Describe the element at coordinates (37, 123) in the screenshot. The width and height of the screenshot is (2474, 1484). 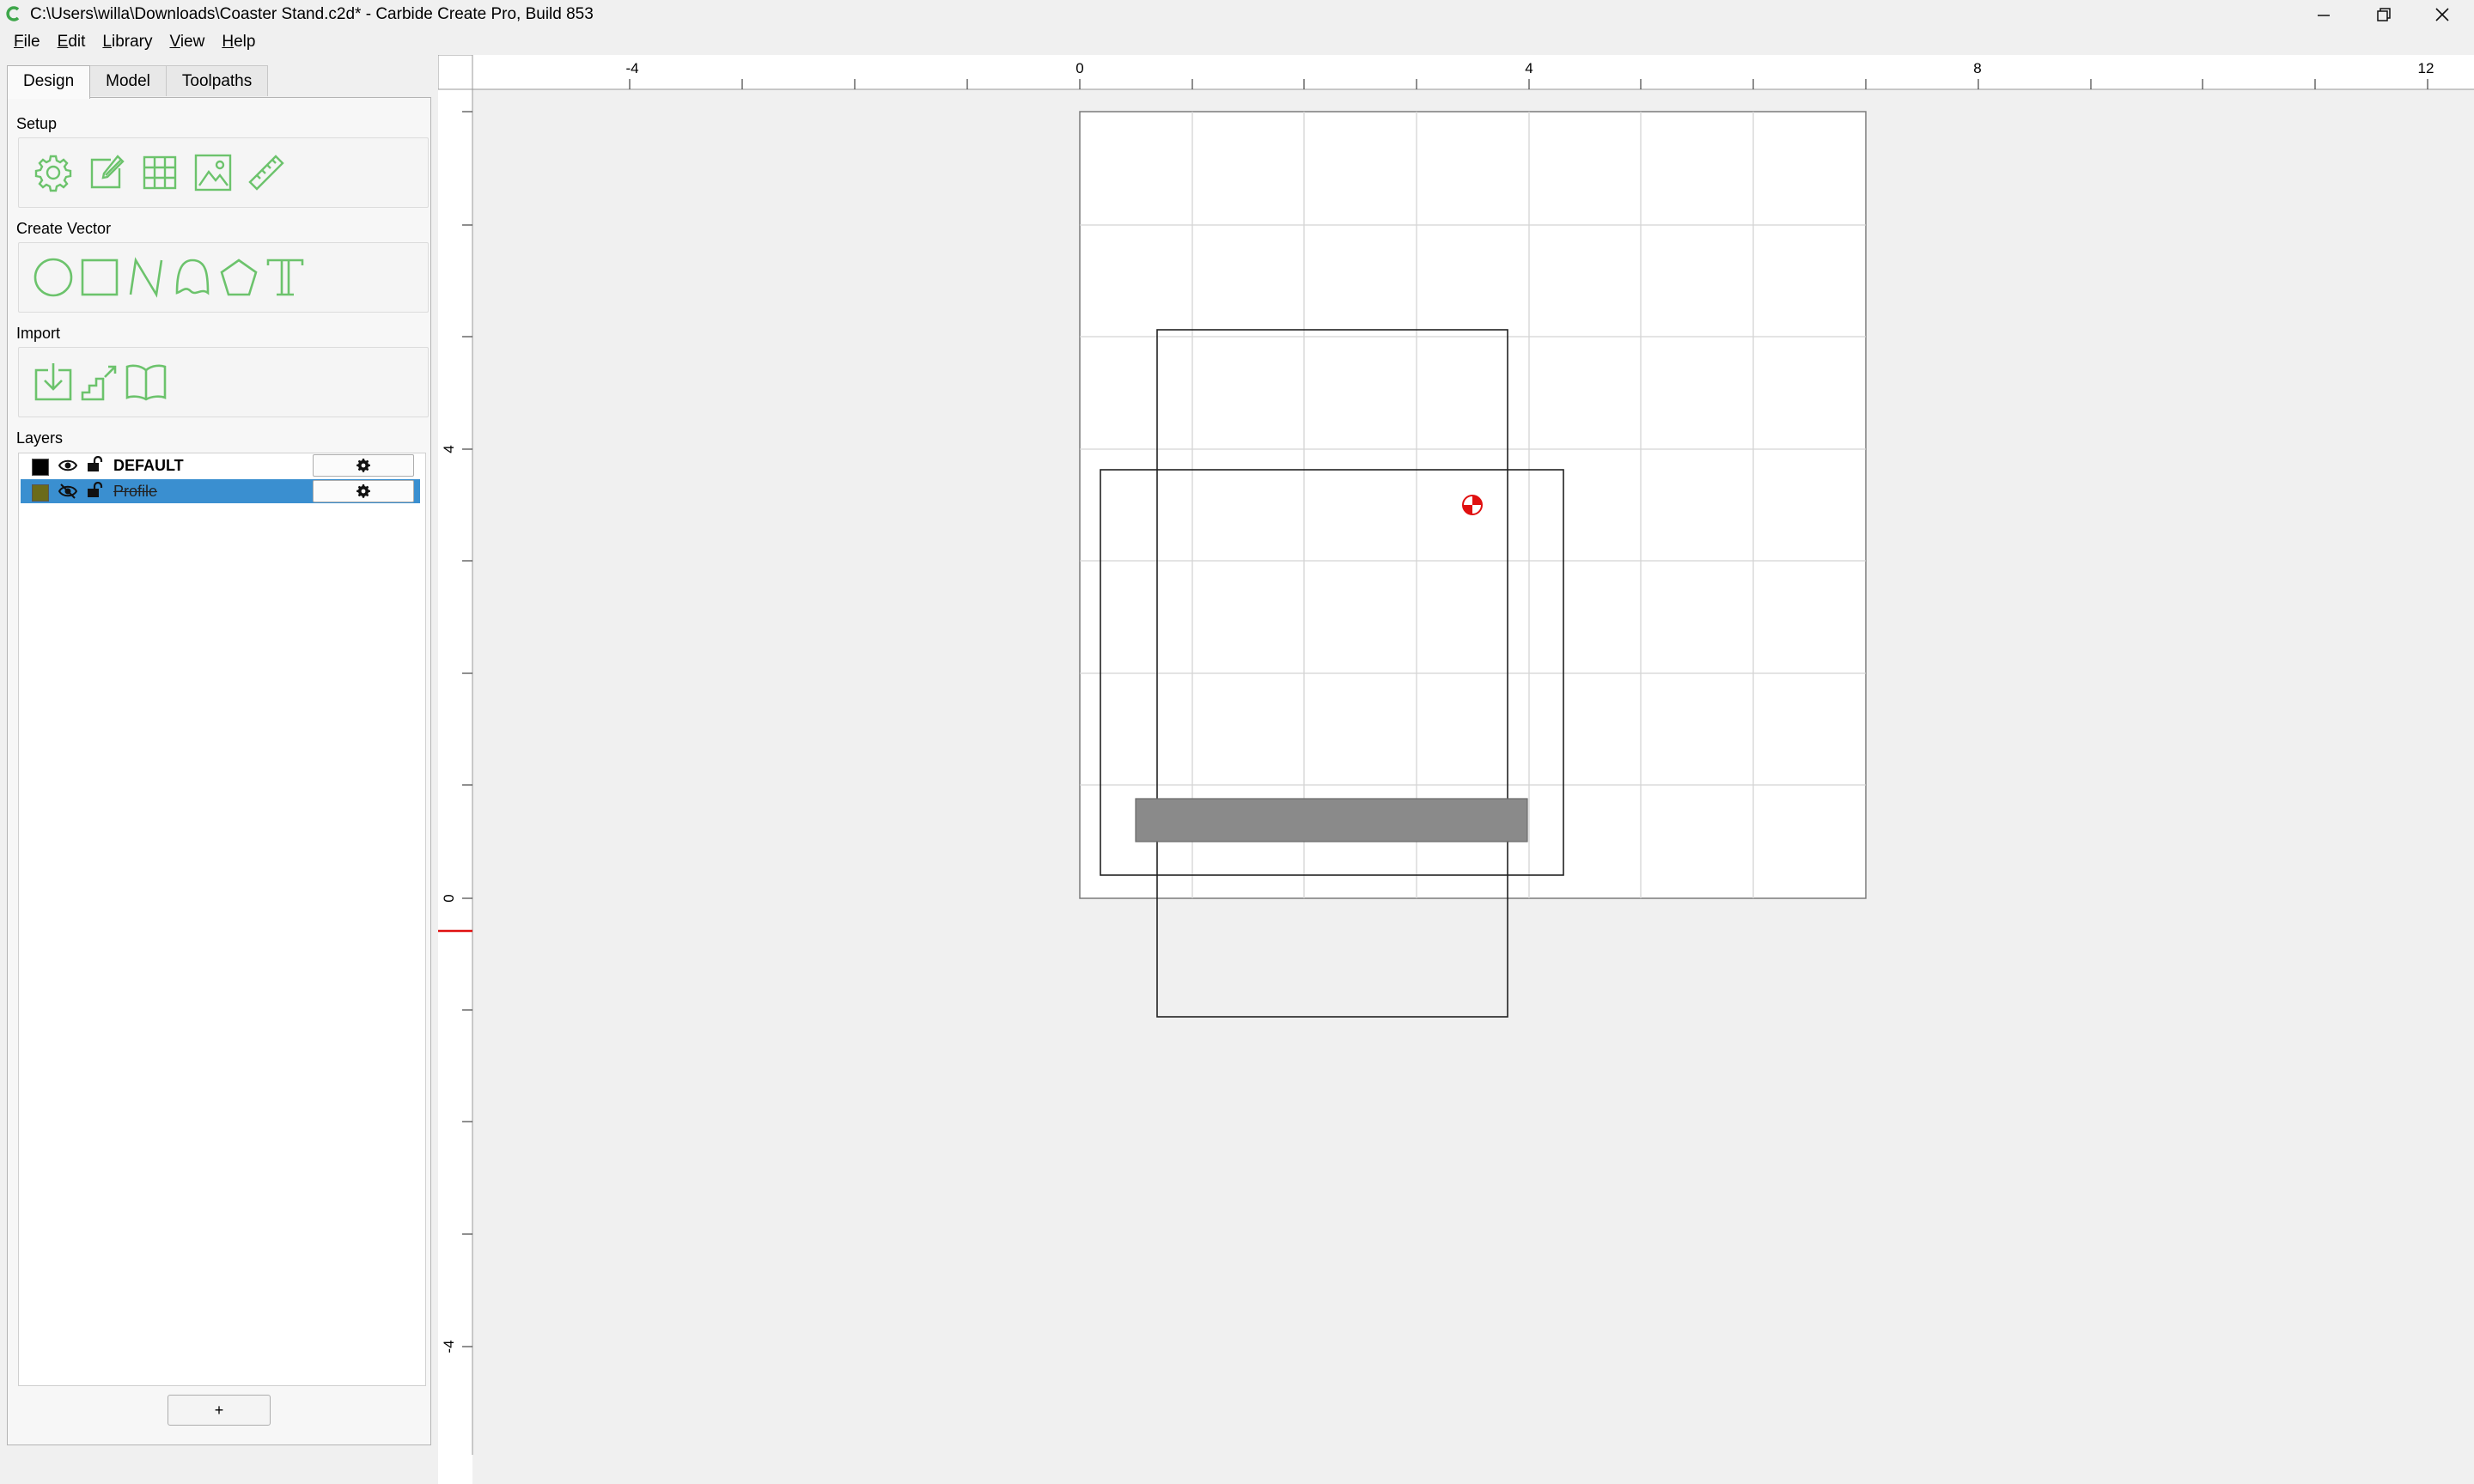
I see `setup-label: Setup` at that location.